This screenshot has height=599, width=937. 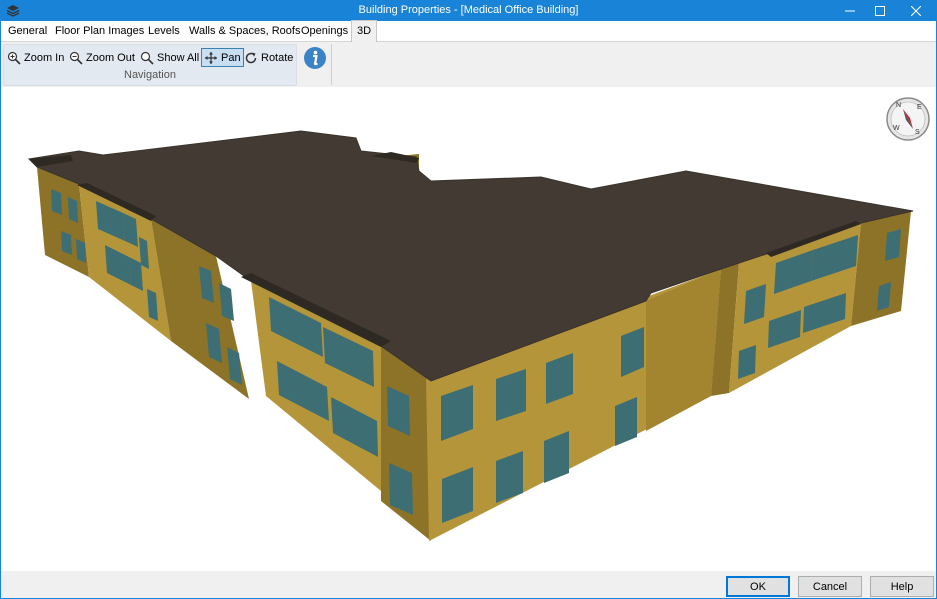 I want to click on zoom-in-button: Zoom In, so click(x=35, y=58).